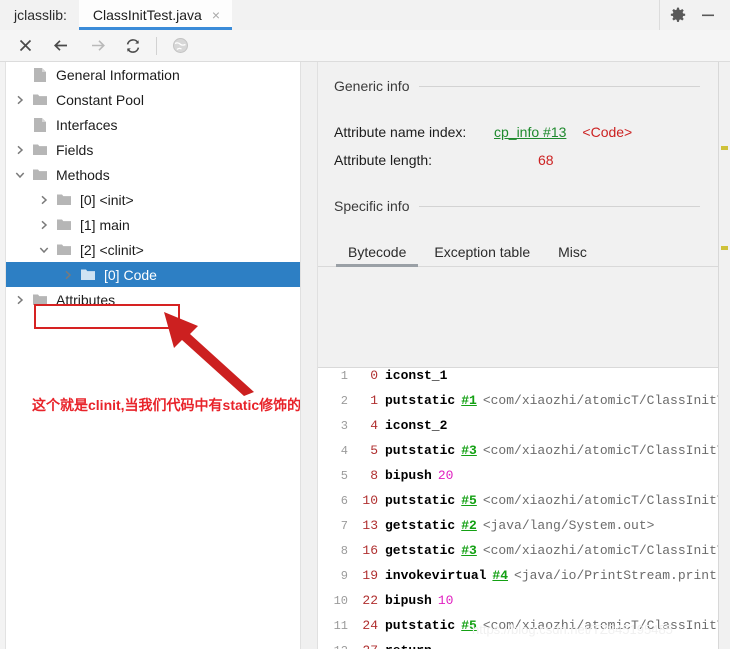  I want to click on arrow-left-icon, so click(61, 46).